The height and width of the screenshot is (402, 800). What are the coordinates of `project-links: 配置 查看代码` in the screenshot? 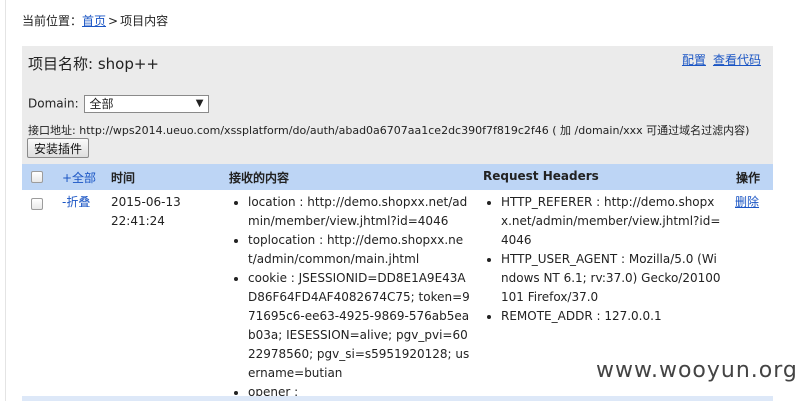 It's located at (718, 59).